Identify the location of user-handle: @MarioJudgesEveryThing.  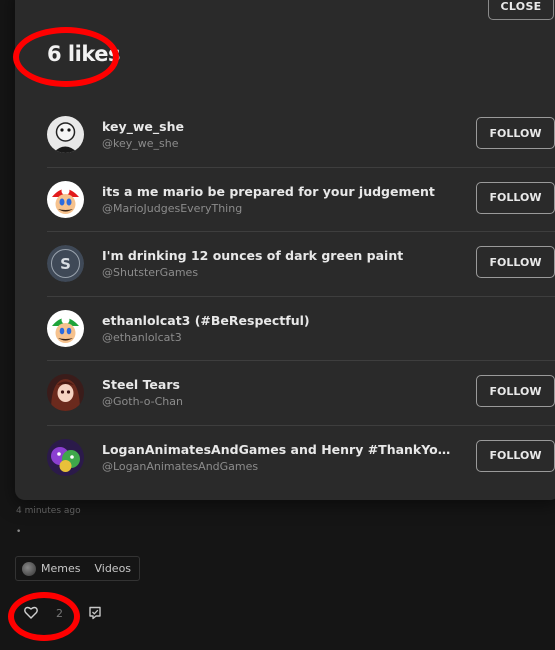
(172, 208).